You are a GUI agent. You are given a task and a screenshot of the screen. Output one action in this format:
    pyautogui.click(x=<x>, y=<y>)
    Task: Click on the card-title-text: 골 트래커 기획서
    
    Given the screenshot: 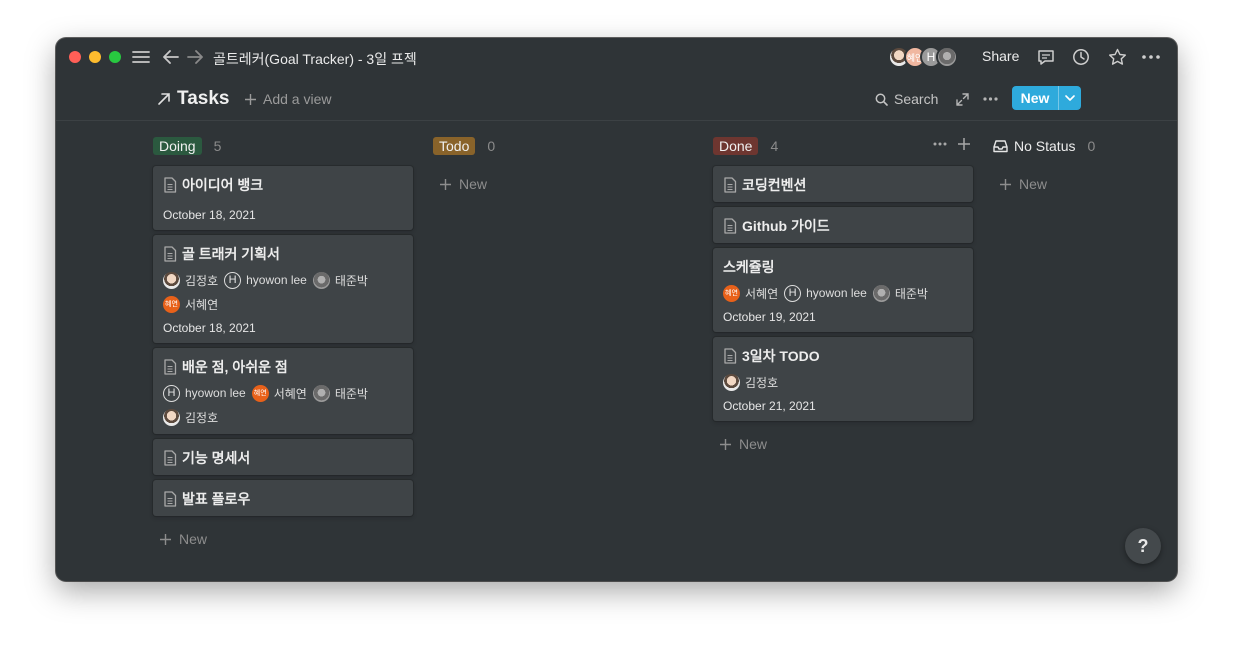 What is the action you would take?
    pyautogui.click(x=231, y=254)
    